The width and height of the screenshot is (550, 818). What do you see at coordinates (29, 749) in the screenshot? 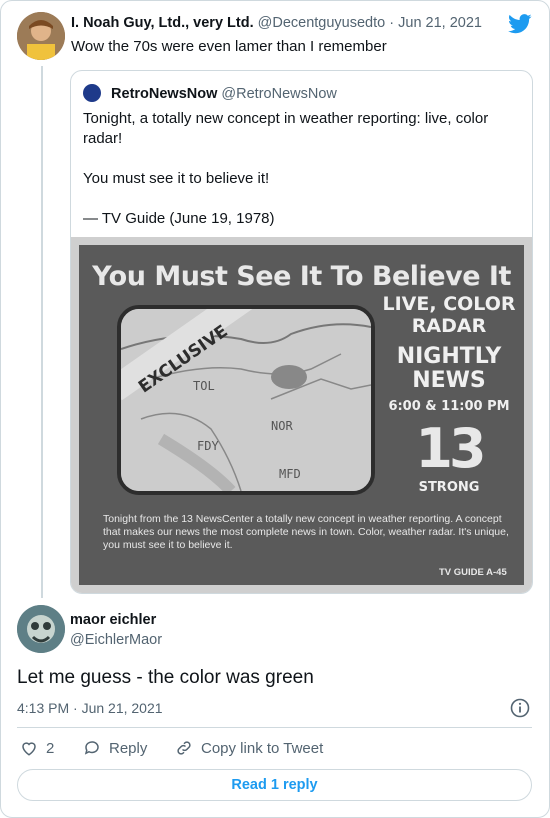
I see `heart-icon` at bounding box center [29, 749].